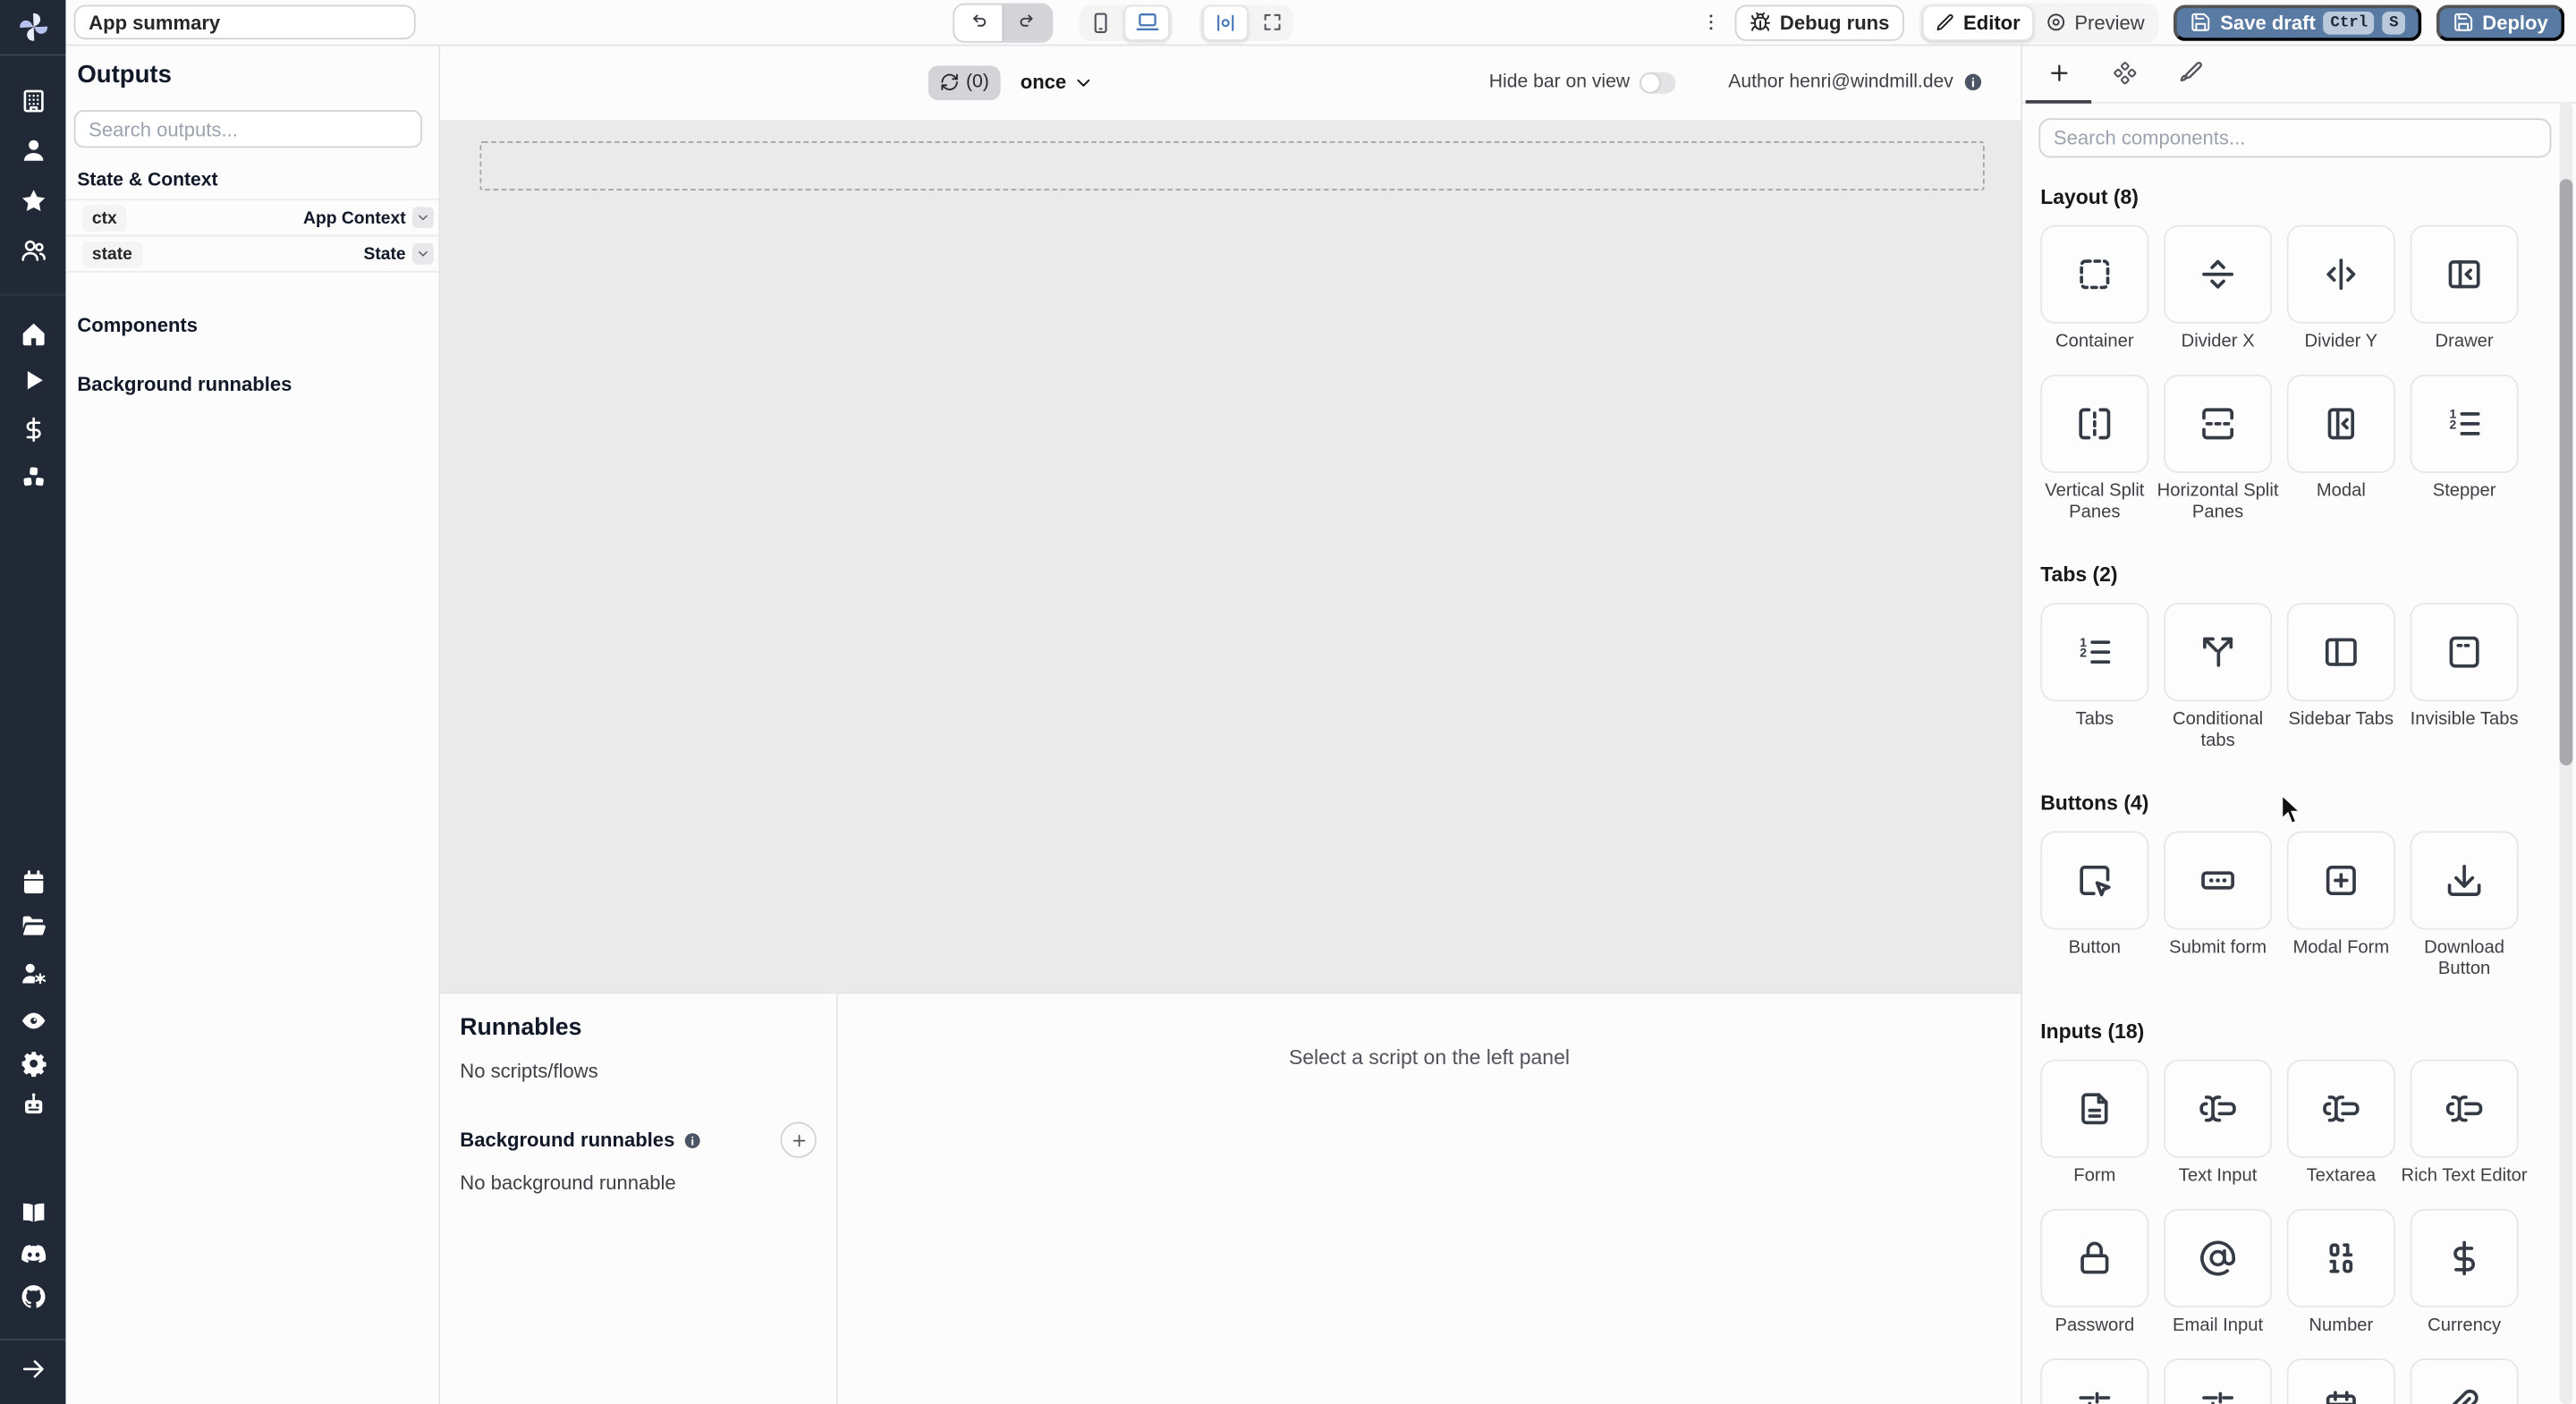 Image resolution: width=2576 pixels, height=1404 pixels. I want to click on panel-tab-theme, so click(2190, 73).